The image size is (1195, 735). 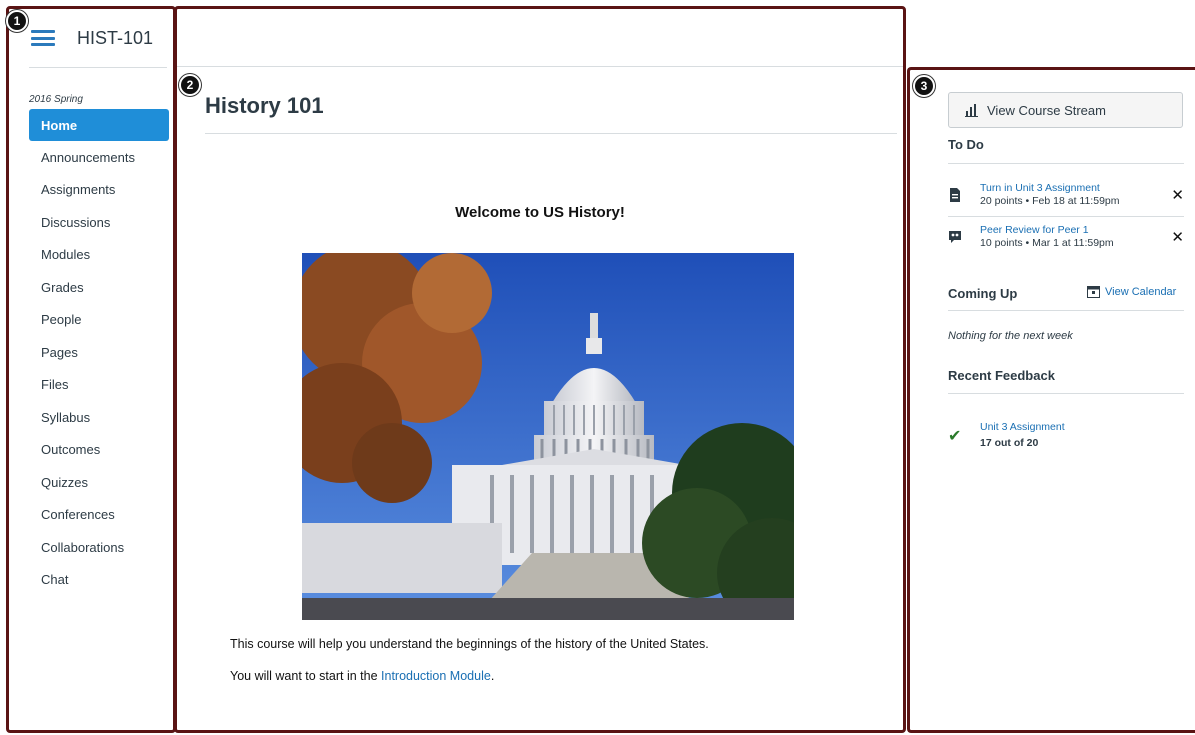 I want to click on nothing-upcoming-text: Nothing for the next week, so click(x=1010, y=336).